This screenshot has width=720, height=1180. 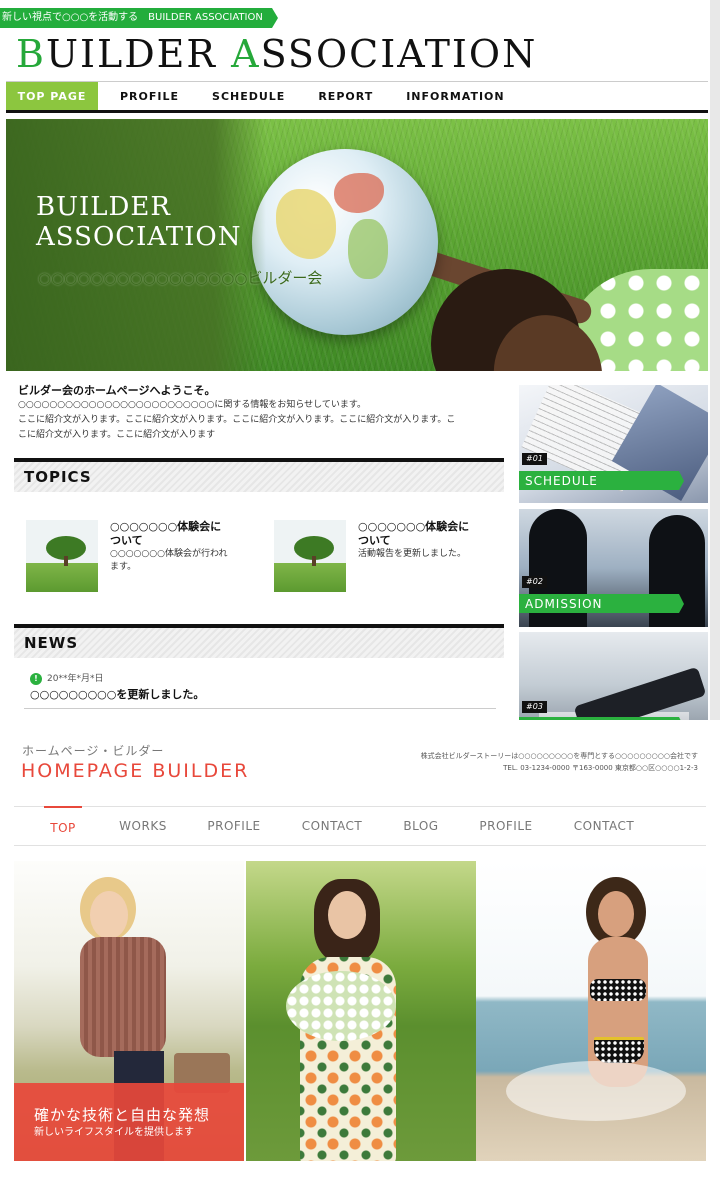 What do you see at coordinates (52, 96) in the screenshot?
I see `nav-top-page: TOP PAGE` at bounding box center [52, 96].